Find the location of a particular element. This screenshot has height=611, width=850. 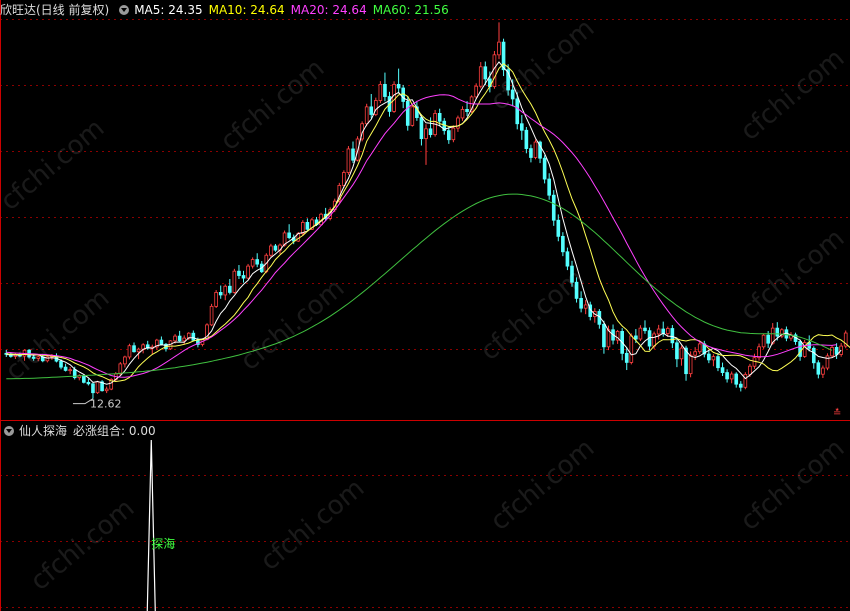

signal-label: 探海 is located at coordinates (163, 543).